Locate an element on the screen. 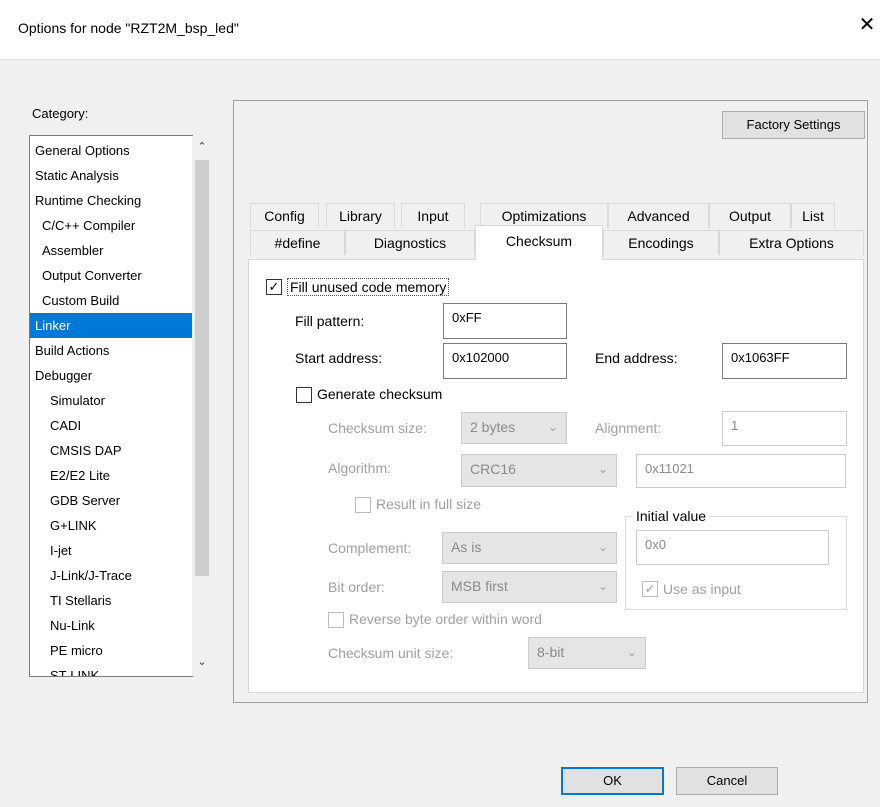 Image resolution: width=880 pixels, height=807 pixels. complement-select: As is ⌄ is located at coordinates (529, 548).